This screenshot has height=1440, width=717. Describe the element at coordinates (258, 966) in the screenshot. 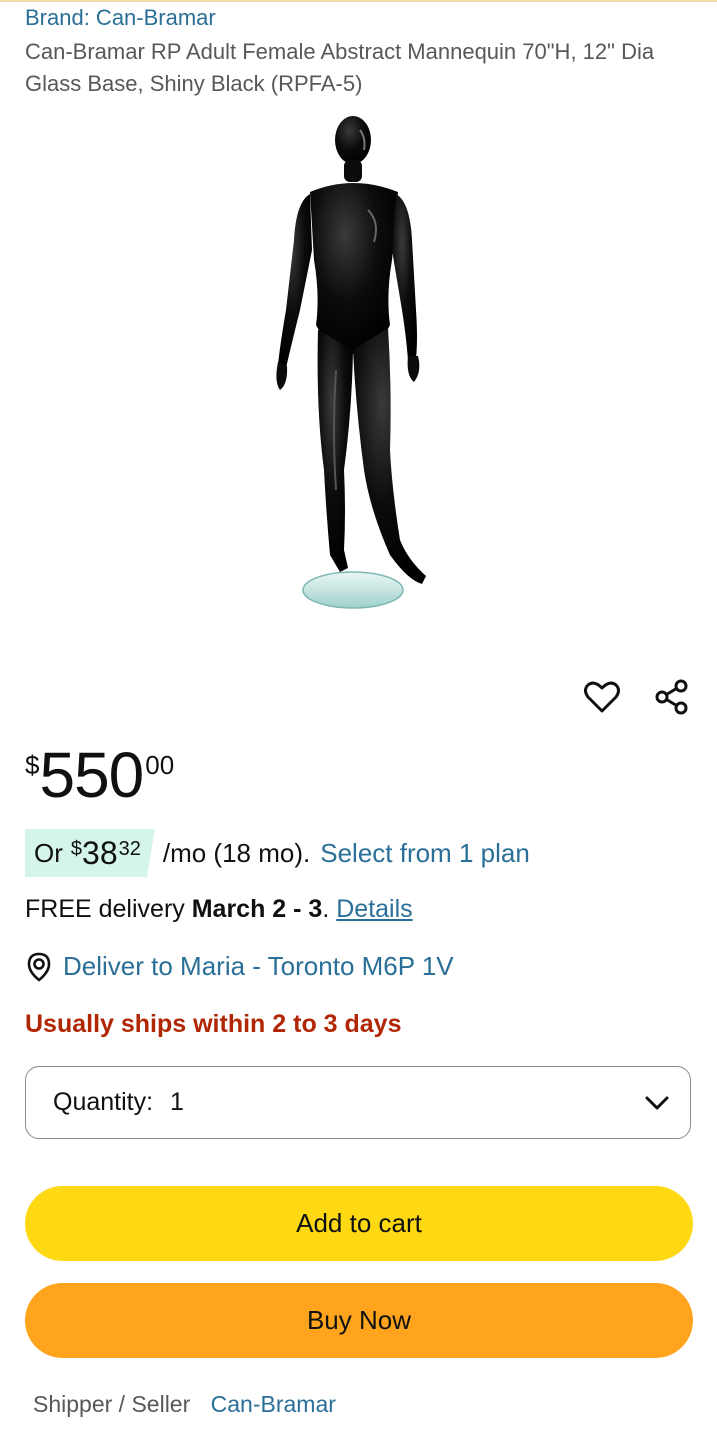

I see `deliver-to-text: Deliver to Maria - Toronto M6P 1V` at that location.